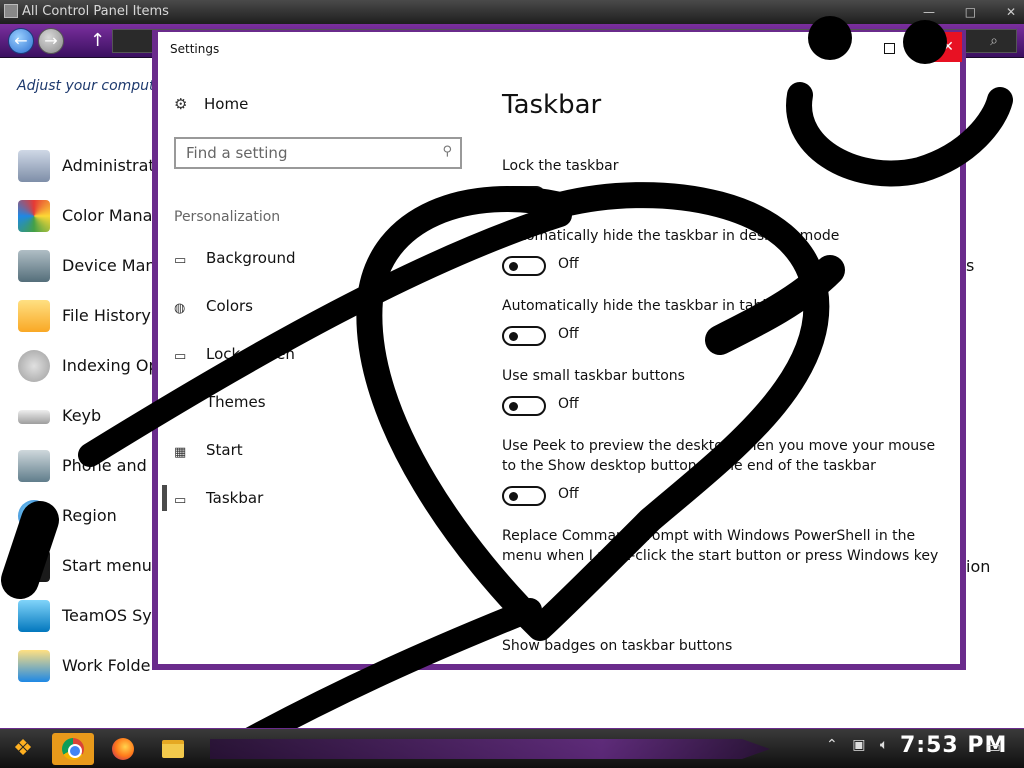 Image resolution: width=1024 pixels, height=768 pixels. Describe the element at coordinates (978, 566) in the screenshot. I see `cp-right-fragment-2: ion` at that location.